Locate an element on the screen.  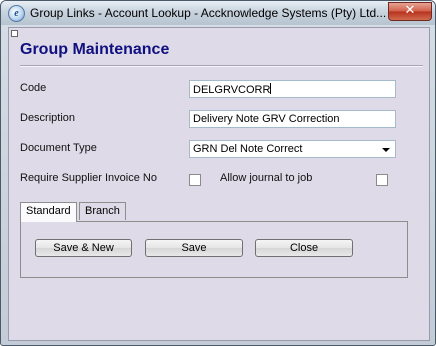
dropdown-arrow-icon is located at coordinates (386, 150).